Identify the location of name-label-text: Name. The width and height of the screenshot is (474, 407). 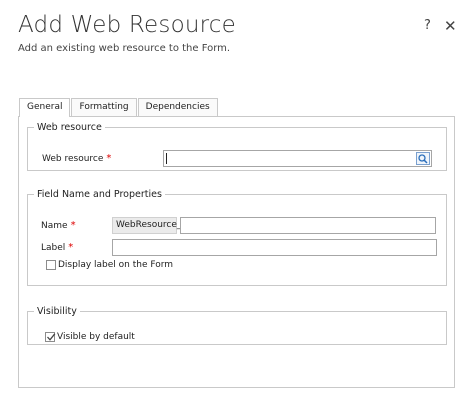
(54, 226).